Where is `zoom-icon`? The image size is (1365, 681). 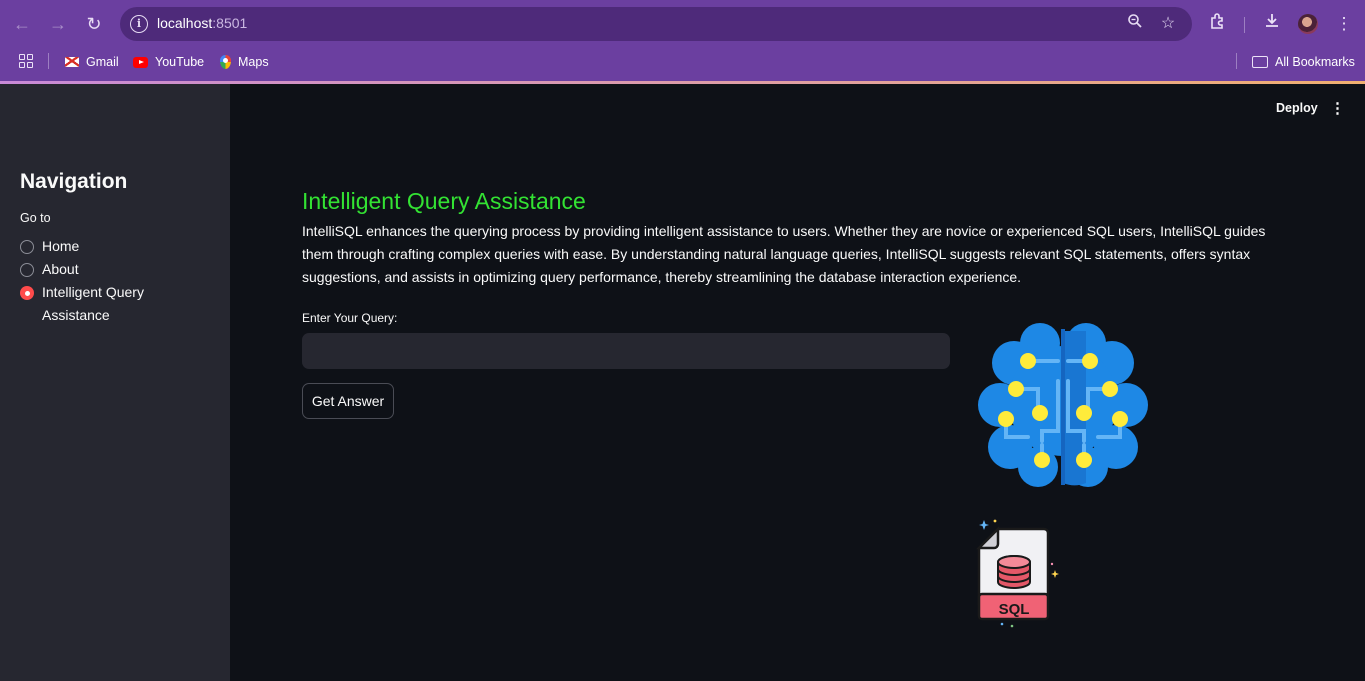 zoom-icon is located at coordinates (1135, 24).